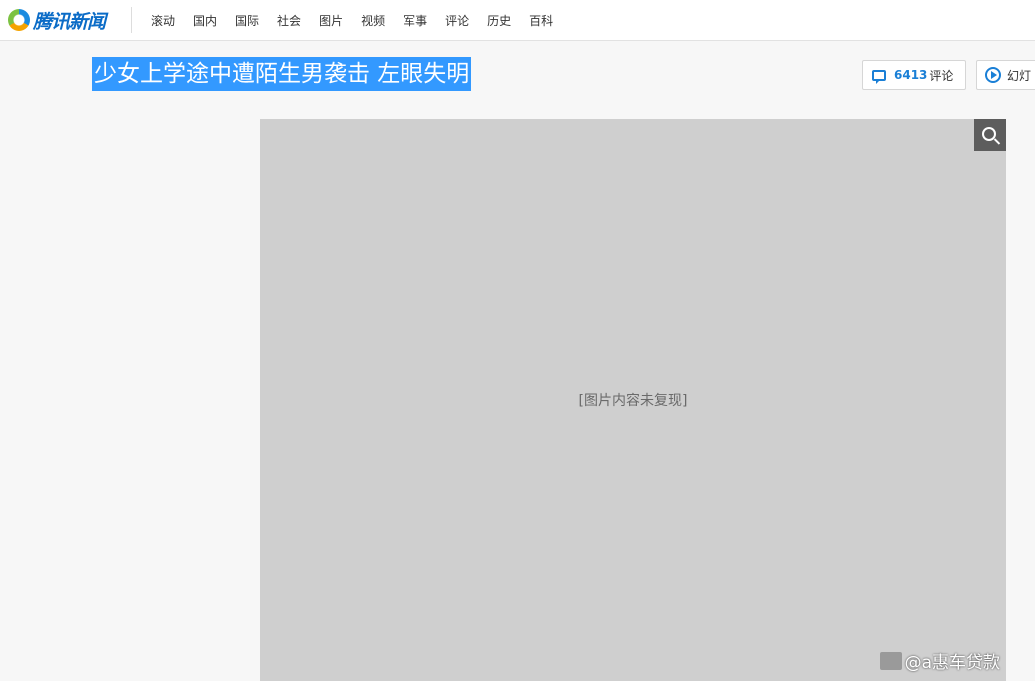 The height and width of the screenshot is (681, 1035). What do you see at coordinates (69, 21) in the screenshot?
I see `site-logo-text: 腾讯新闻` at bounding box center [69, 21].